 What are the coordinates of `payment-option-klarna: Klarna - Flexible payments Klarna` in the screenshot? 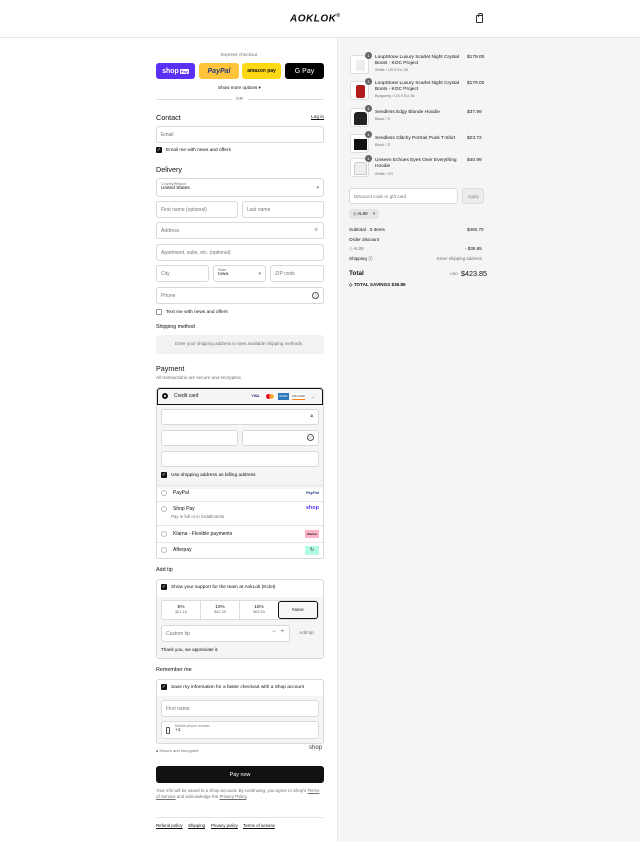 It's located at (240, 533).